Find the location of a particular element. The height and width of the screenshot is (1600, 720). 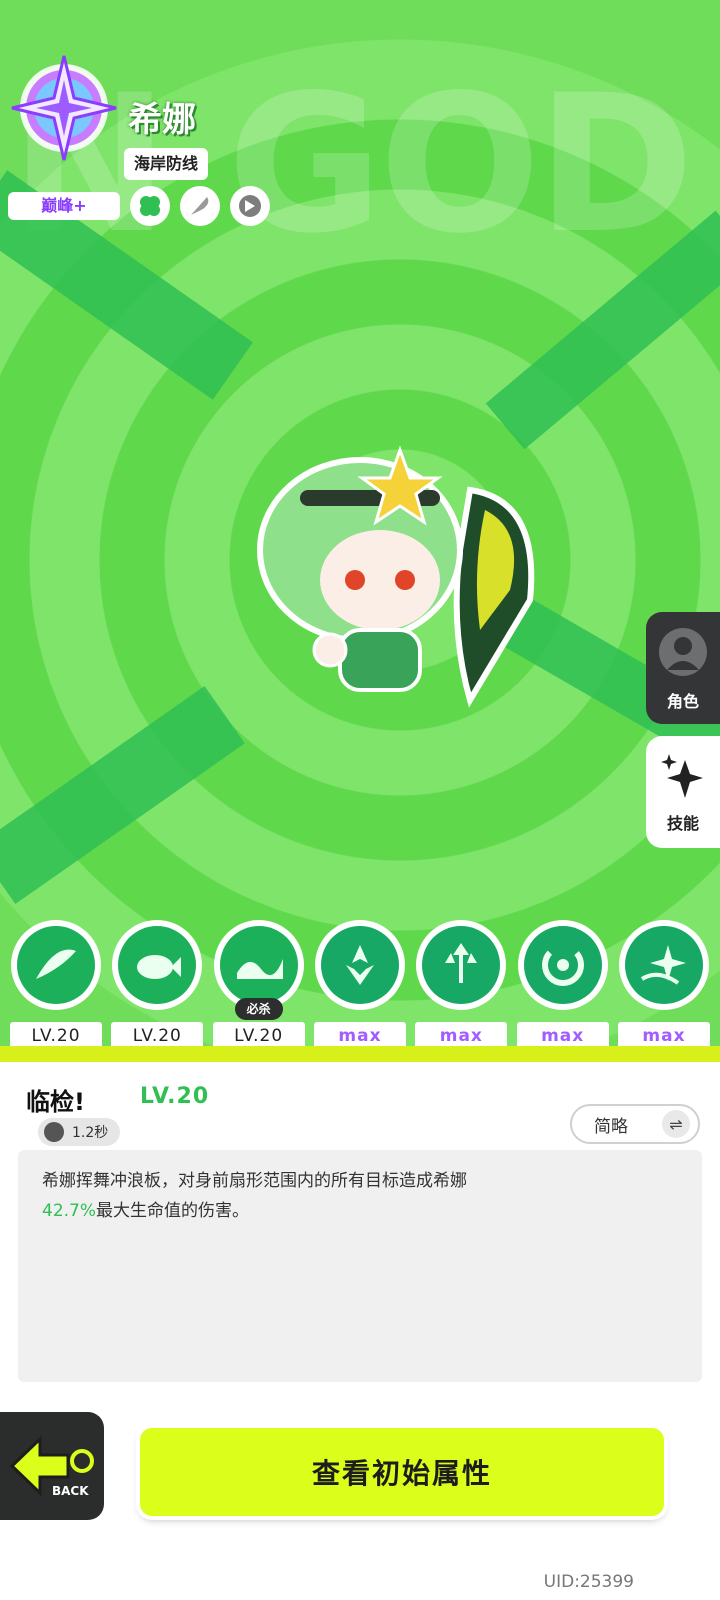

green-streak-bottom-left is located at coordinates (122, 795).